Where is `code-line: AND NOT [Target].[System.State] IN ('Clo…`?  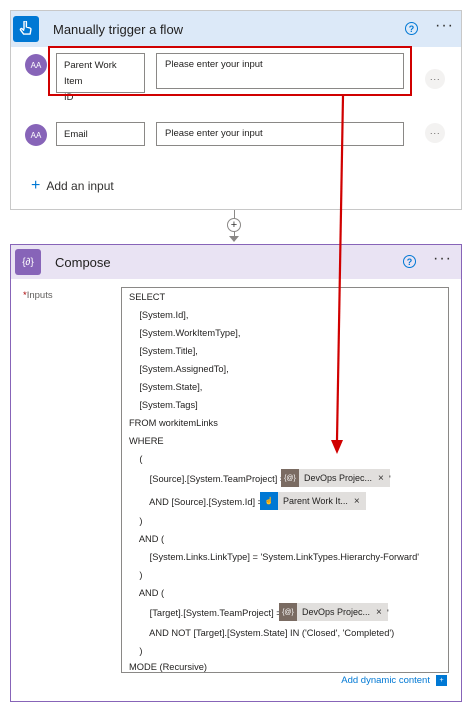
code-line: AND NOT [Target].[System.State] IN ('Clo… is located at coordinates (262, 633).